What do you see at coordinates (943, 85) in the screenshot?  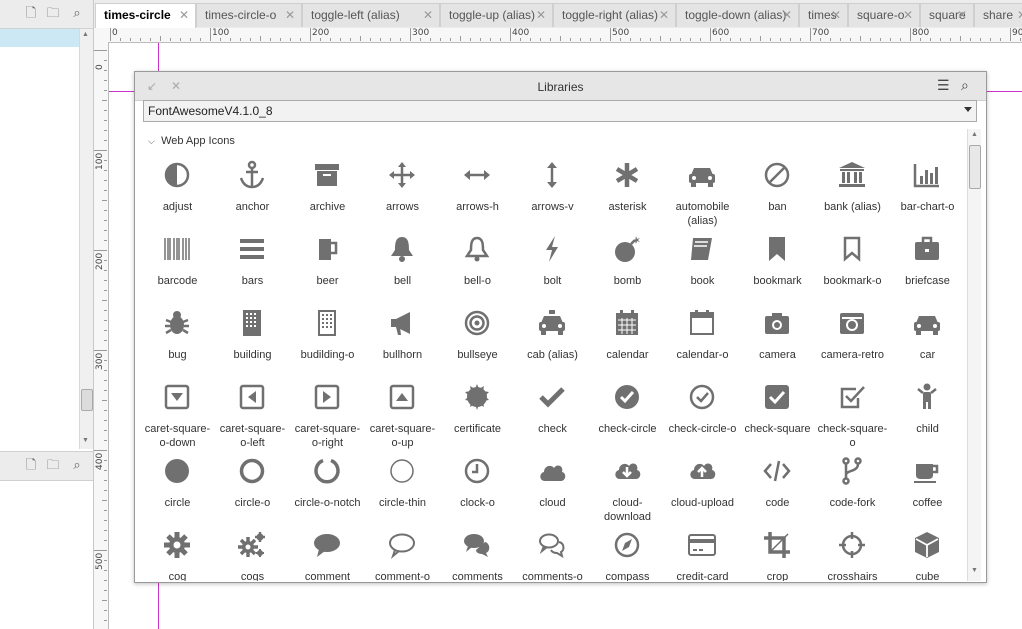 I see `menu-icon: ☰` at bounding box center [943, 85].